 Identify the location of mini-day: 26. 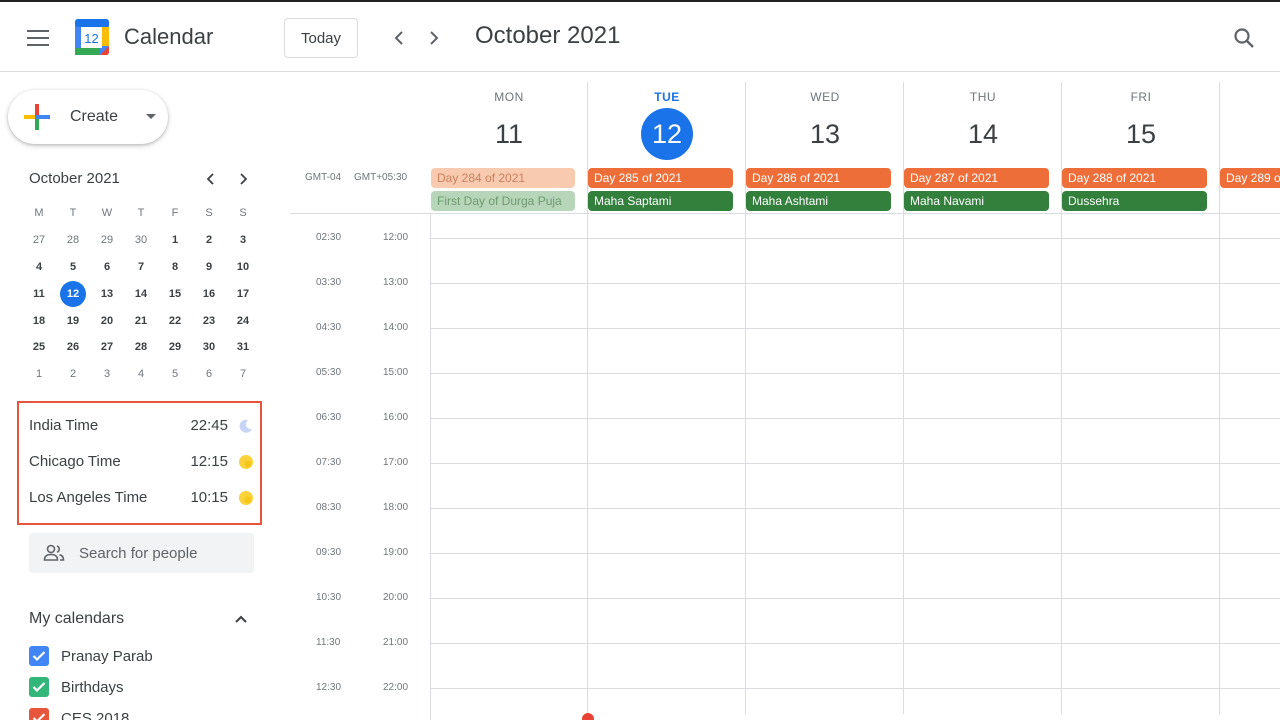
(73, 347).